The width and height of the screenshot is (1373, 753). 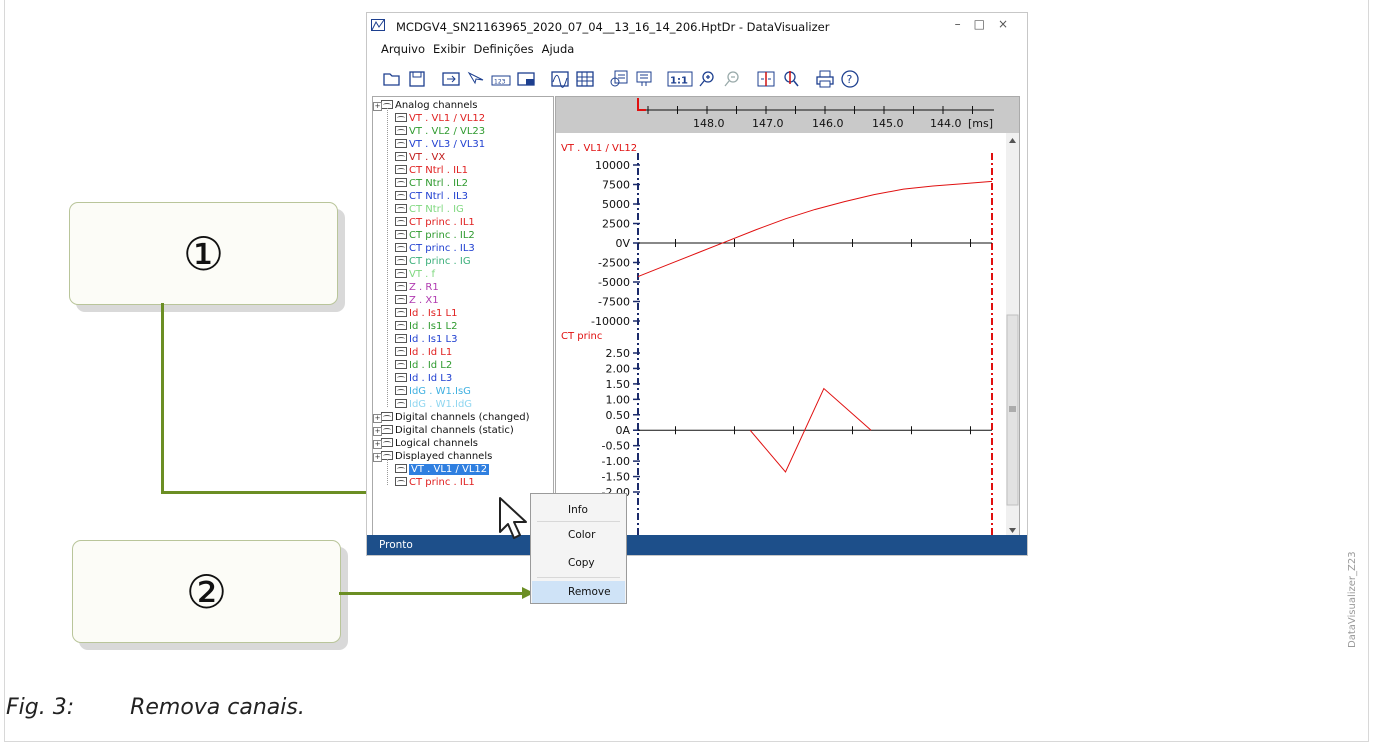 I want to click on print-preview-icon, so click(x=644, y=79).